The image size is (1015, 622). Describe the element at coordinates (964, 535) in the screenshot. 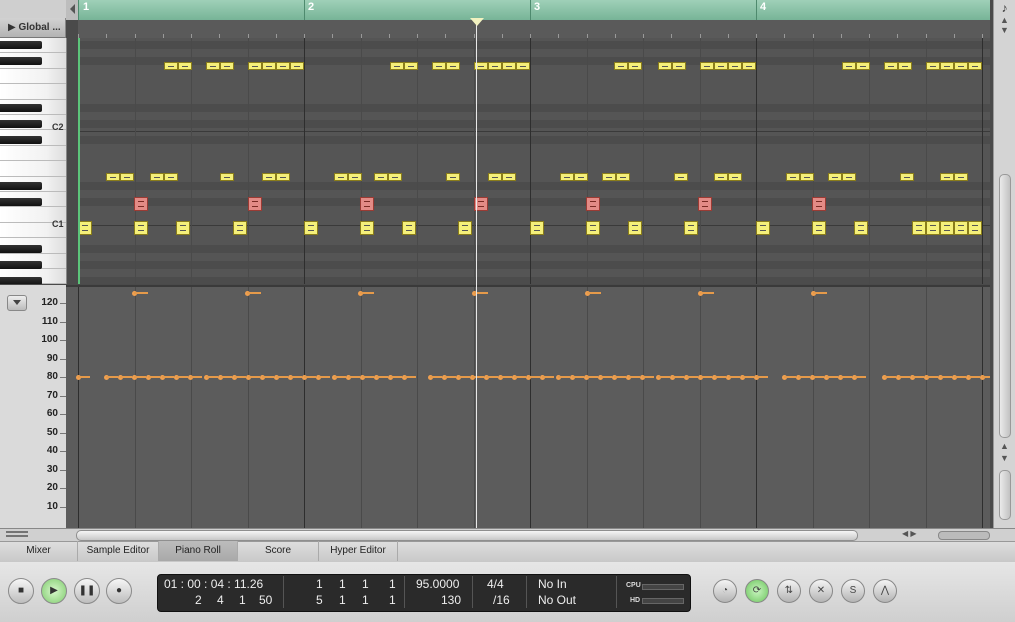

I see `horizontal-zoom-slider` at that location.